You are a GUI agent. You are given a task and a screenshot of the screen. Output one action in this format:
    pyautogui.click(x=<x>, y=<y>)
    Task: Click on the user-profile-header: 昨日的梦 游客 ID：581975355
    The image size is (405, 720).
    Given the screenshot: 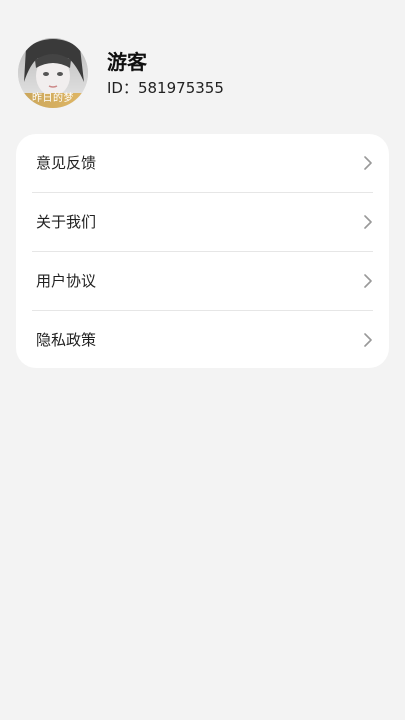 What is the action you would take?
    pyautogui.click(x=203, y=73)
    